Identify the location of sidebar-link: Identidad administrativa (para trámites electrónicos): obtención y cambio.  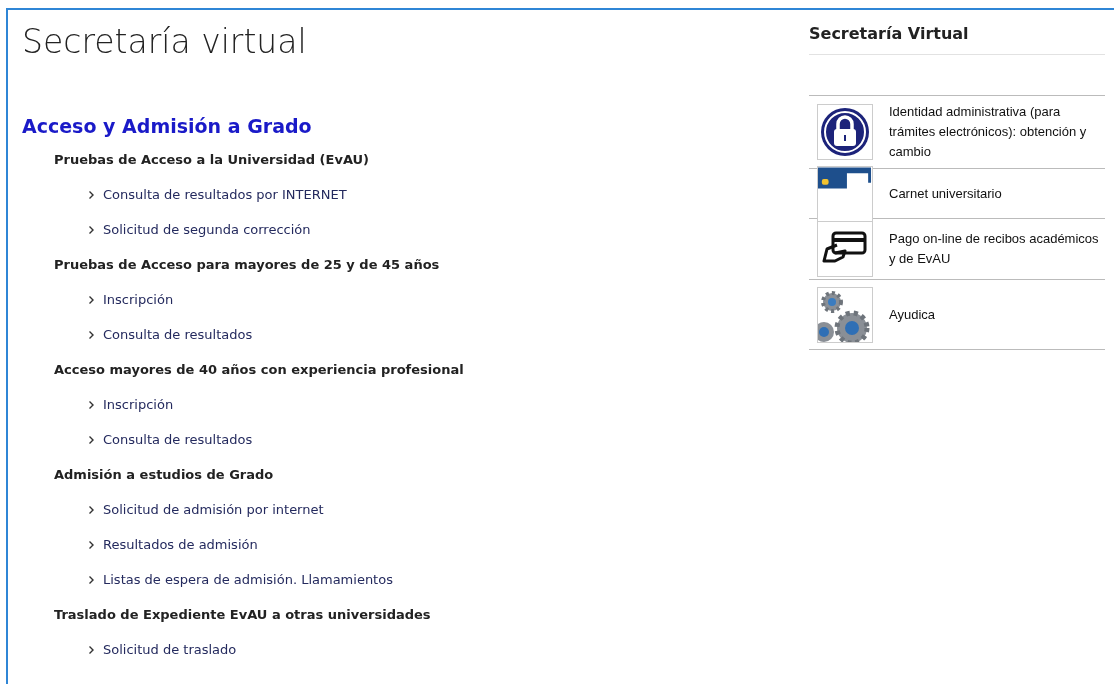
(997, 132).